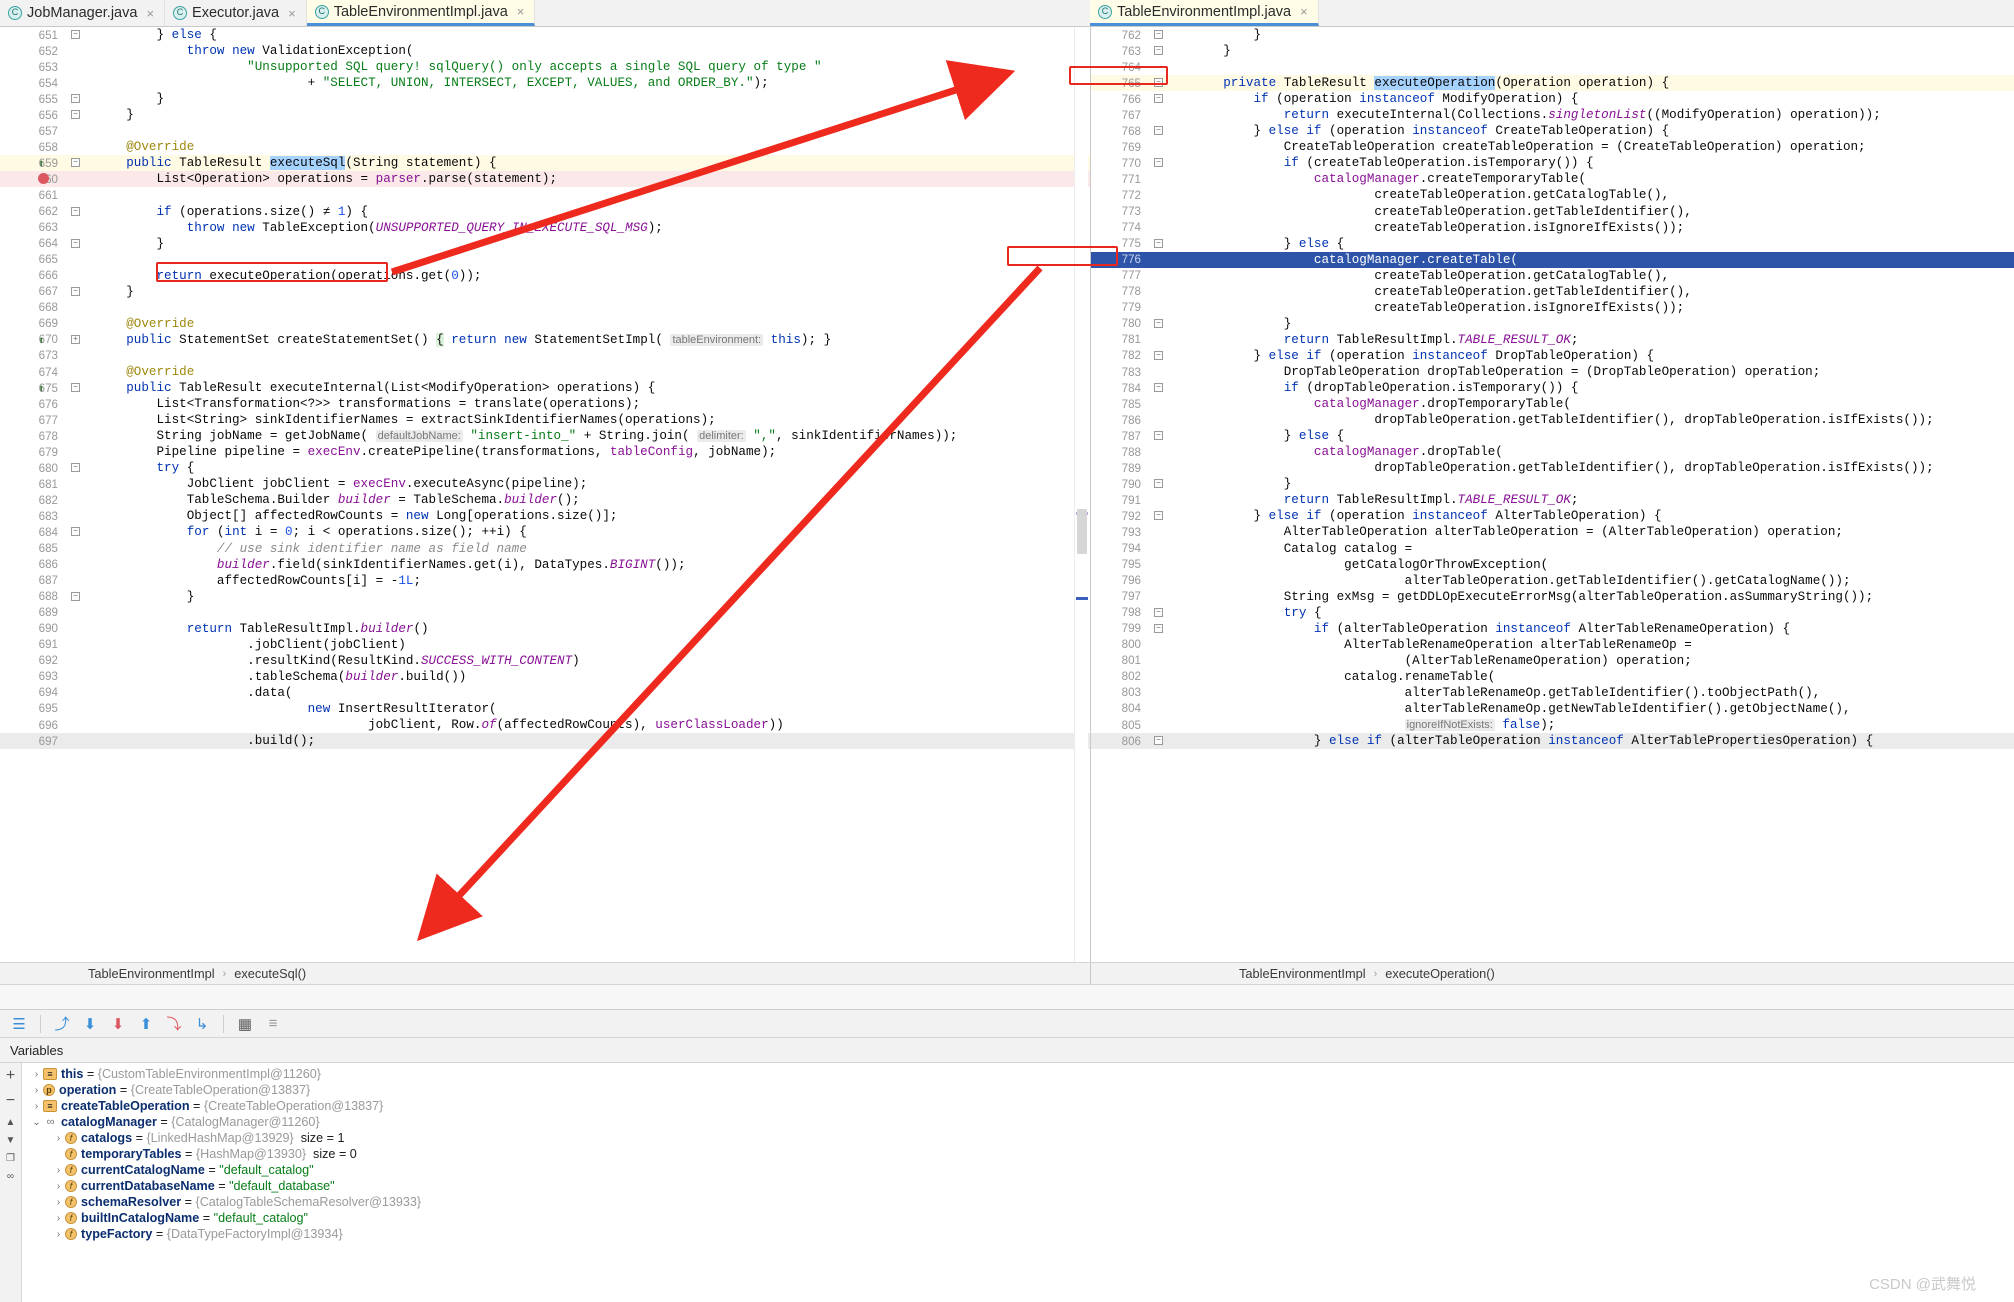  Describe the element at coordinates (1552, 259) in the screenshot. I see `code-line: 776 catalogManager.createTable(` at that location.